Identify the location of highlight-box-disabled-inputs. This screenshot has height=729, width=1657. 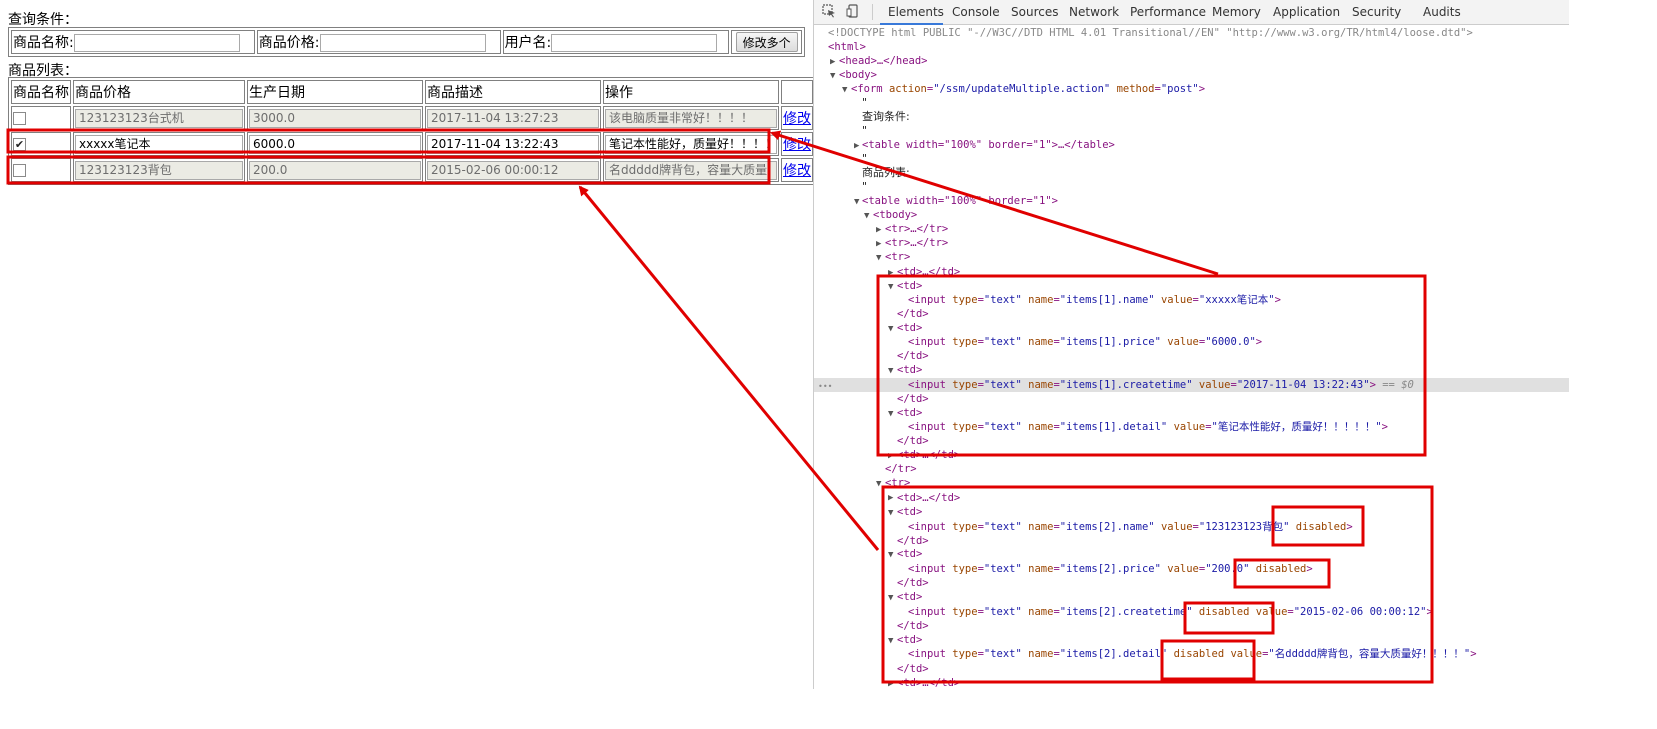
(1157, 584).